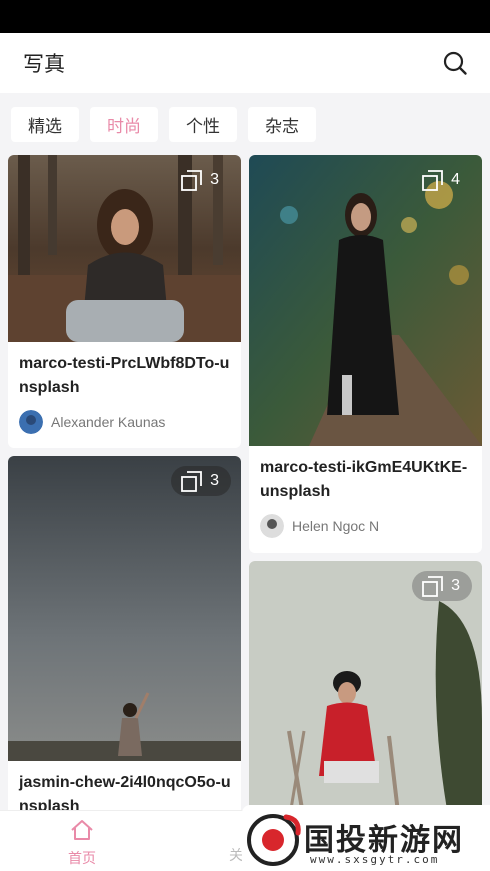 This screenshot has height=871, width=490. Describe the element at coordinates (375, 859) in the screenshot. I see `watermark-url: www.sxsgytr.com` at that location.